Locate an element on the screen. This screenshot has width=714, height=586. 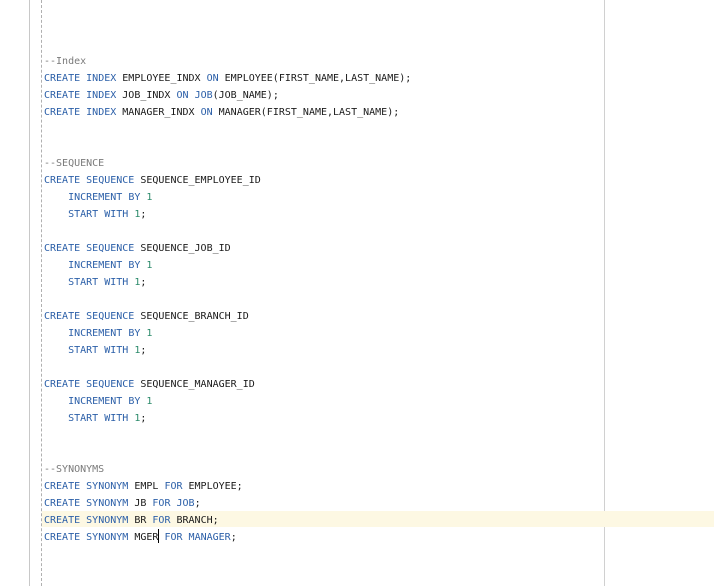
sql-text: SEQUENCE_EMPLOYEE_ID is located at coordinates (197, 180).